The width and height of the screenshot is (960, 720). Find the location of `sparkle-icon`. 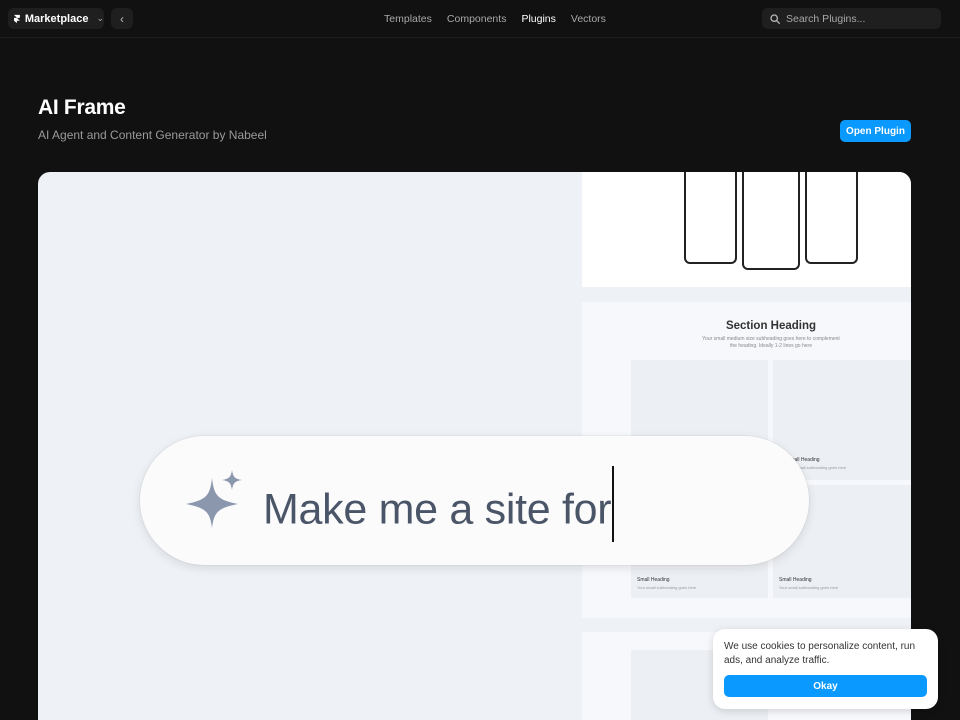

sparkle-icon is located at coordinates (214, 499).